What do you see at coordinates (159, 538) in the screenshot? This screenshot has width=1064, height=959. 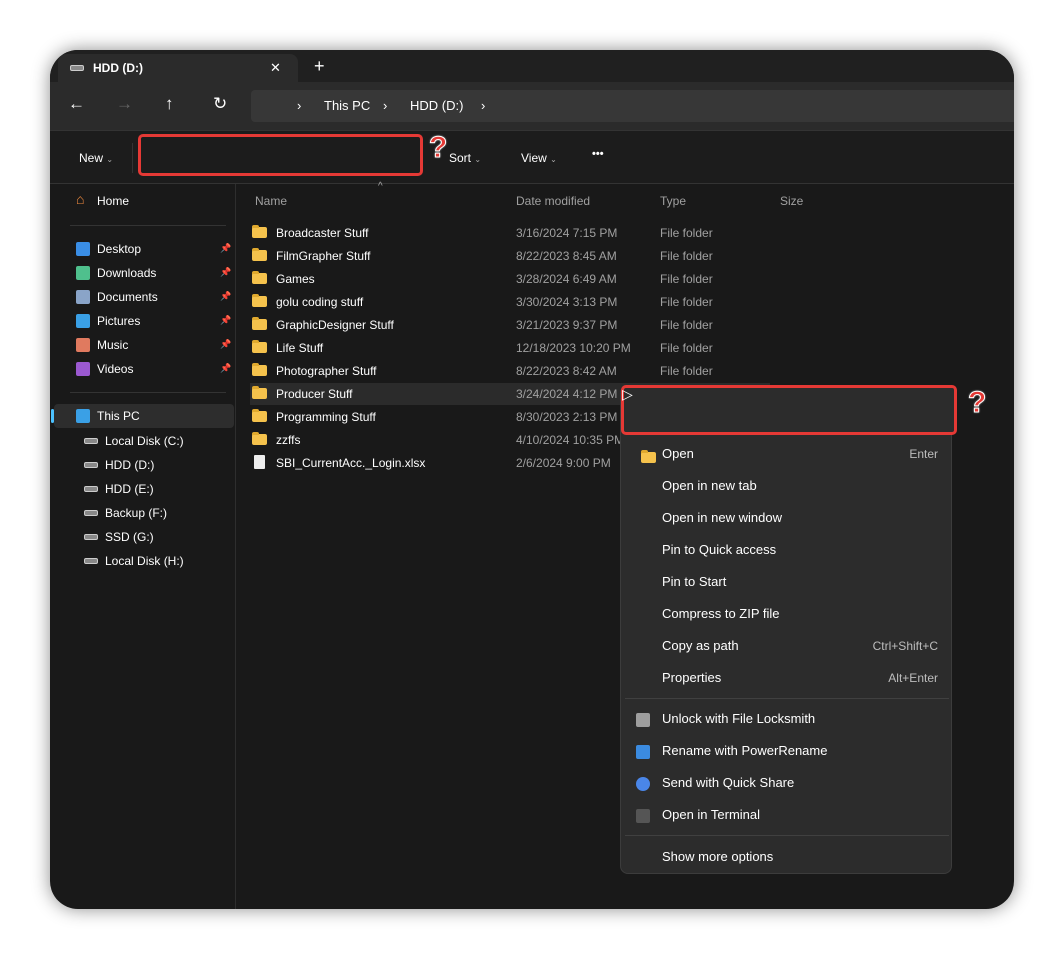 I see `sidebar-item-drive: SSD (G:)` at bounding box center [159, 538].